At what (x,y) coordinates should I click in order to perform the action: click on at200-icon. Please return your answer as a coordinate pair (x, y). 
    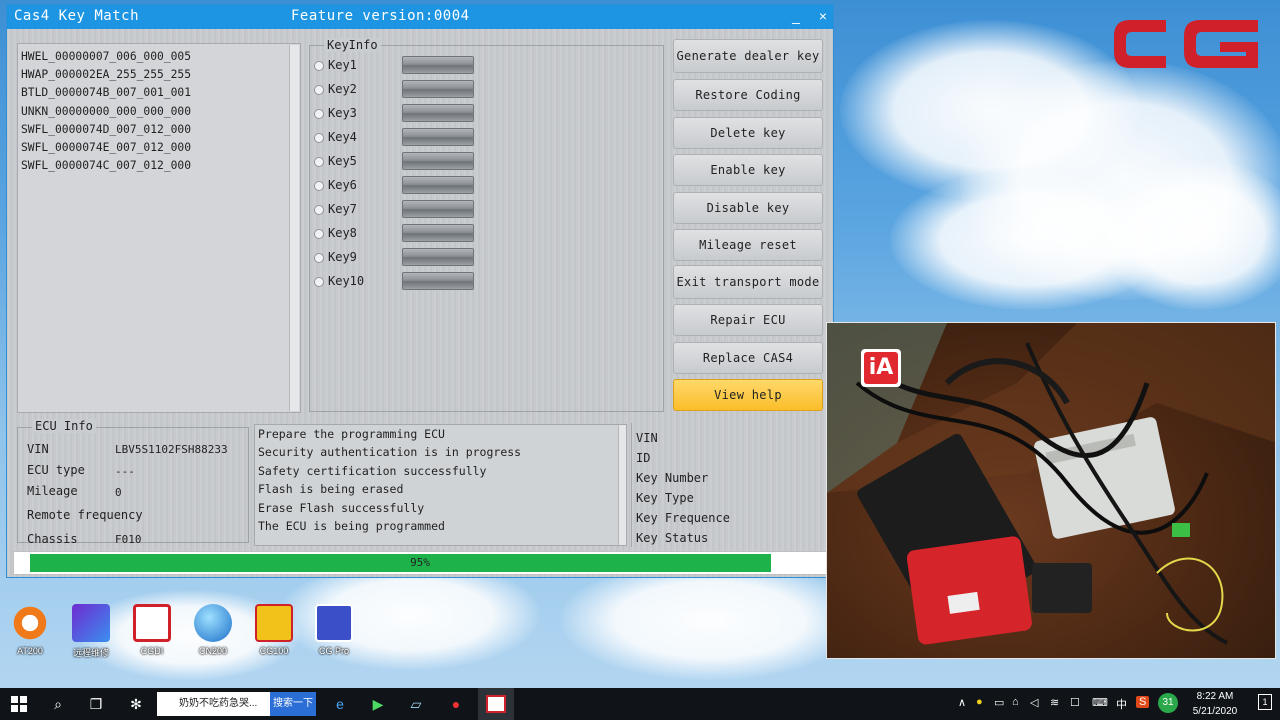
    Looking at the image, I should click on (30, 623).